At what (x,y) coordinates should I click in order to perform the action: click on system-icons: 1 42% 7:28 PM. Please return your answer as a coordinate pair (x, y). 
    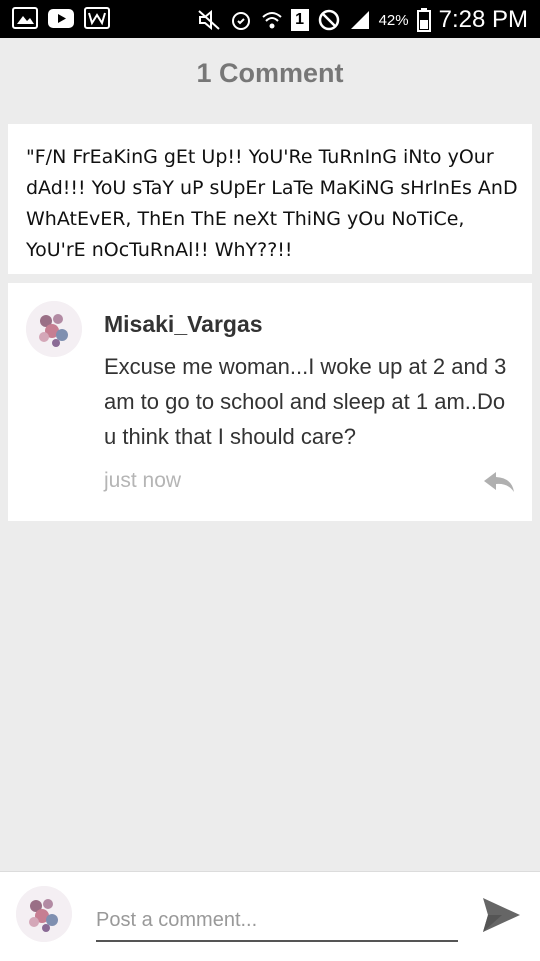
    Looking at the image, I should click on (362, 20).